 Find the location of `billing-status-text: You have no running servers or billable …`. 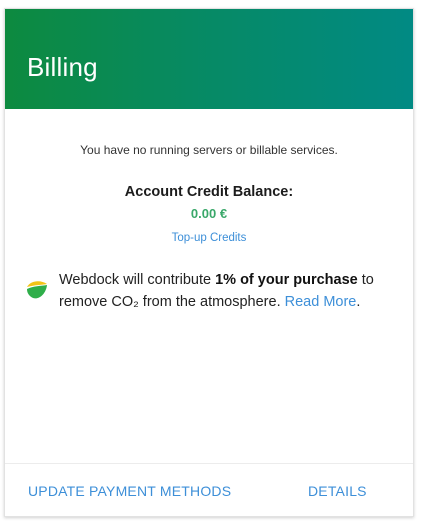

billing-status-text: You have no running servers or billable … is located at coordinates (209, 150).